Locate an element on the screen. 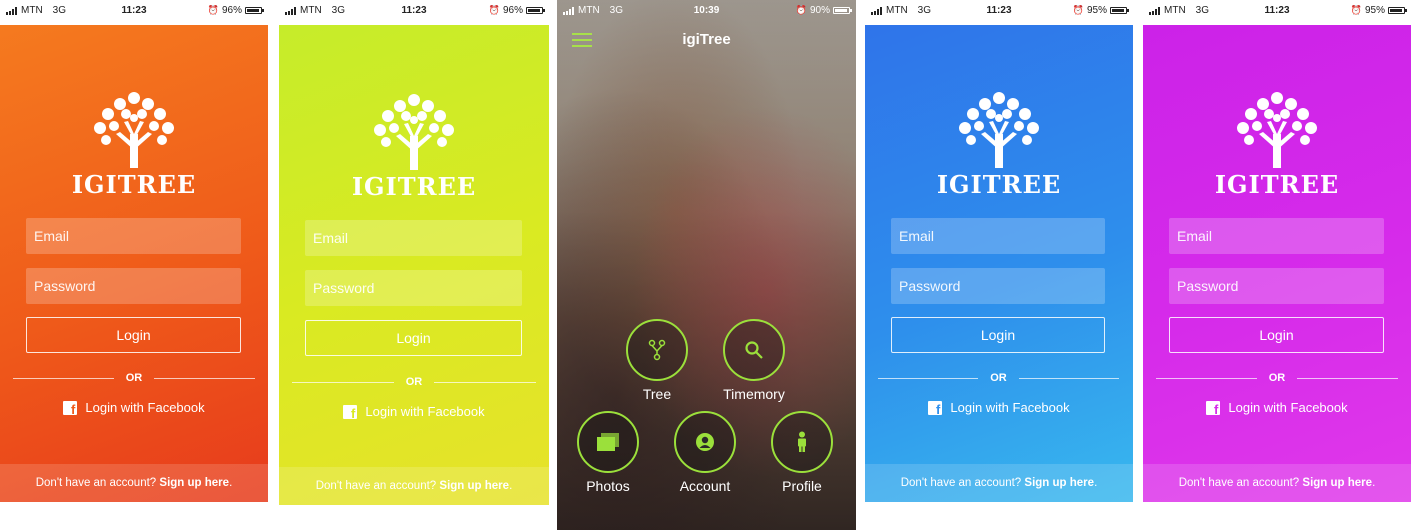  person-icon is located at coordinates (802, 441).